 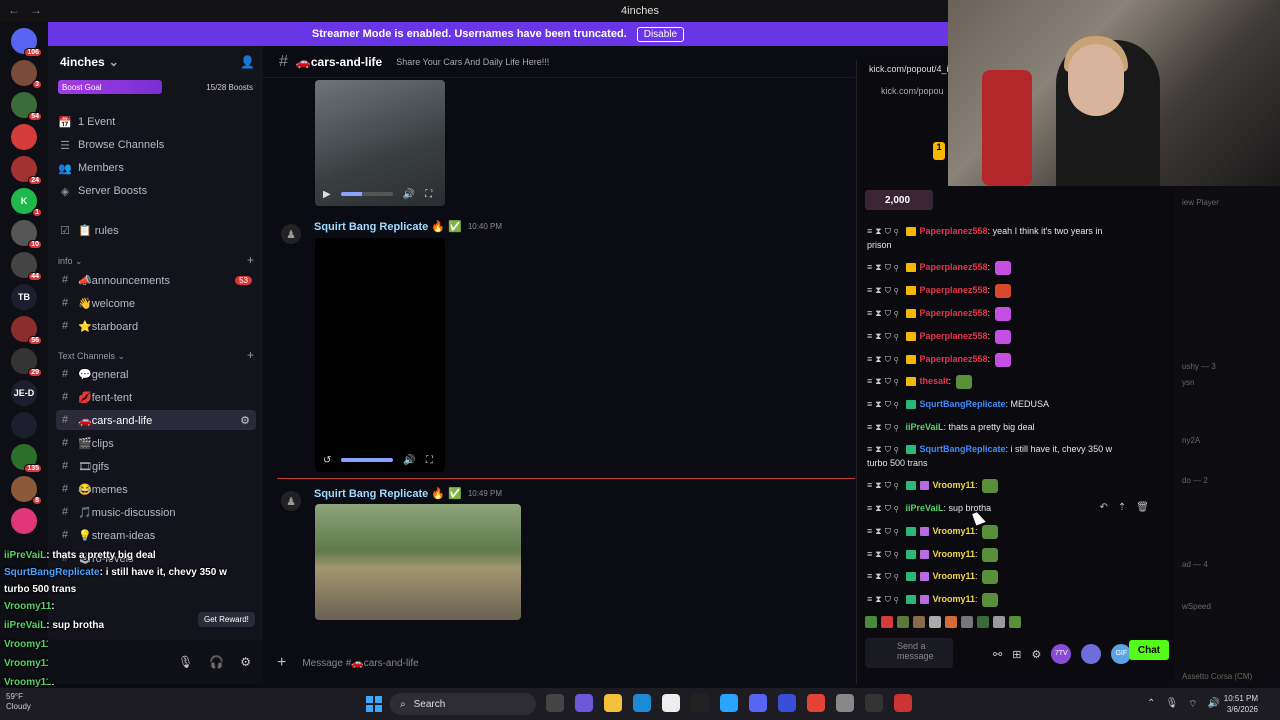 What do you see at coordinates (1091, 654) in the screenshot?
I see `emote-picker-icon` at bounding box center [1091, 654].